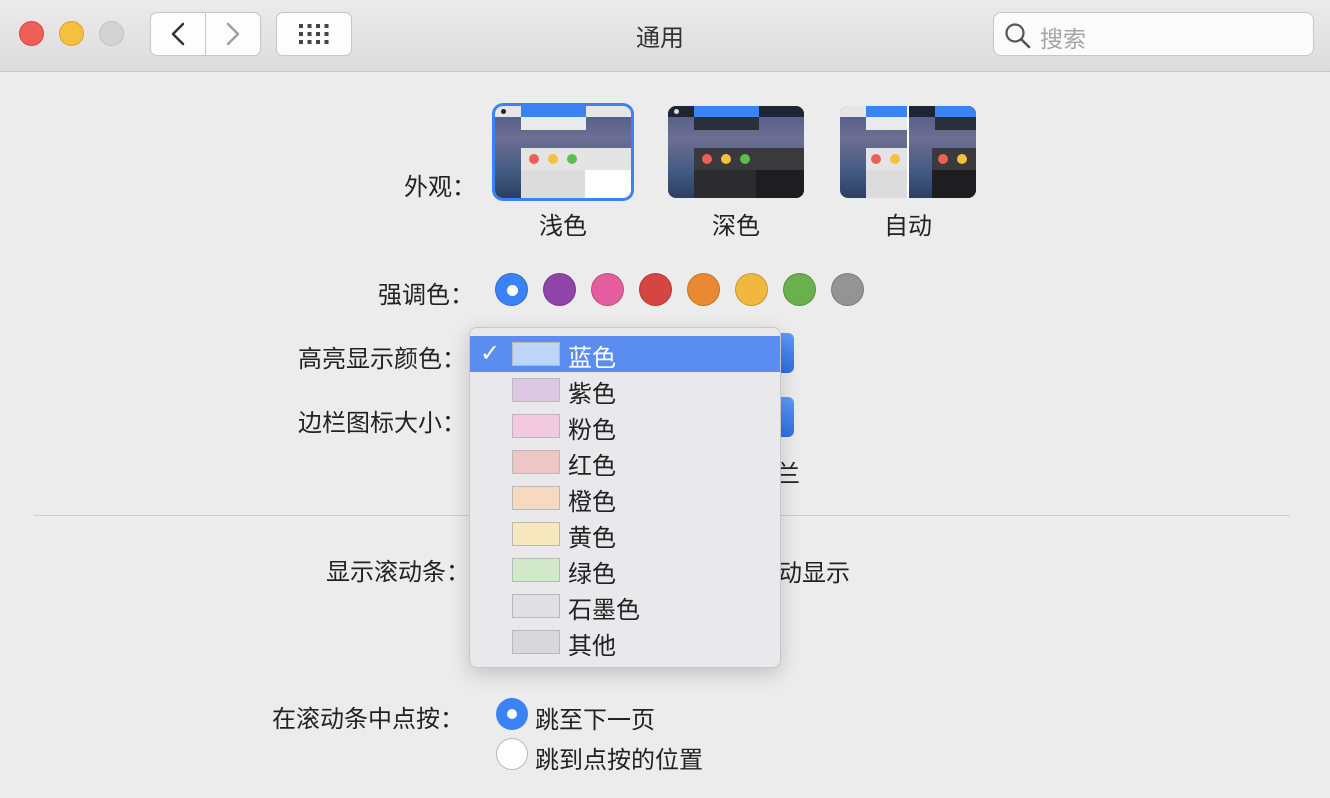 The image size is (1330, 798). I want to click on forward-button, so click(232, 34).